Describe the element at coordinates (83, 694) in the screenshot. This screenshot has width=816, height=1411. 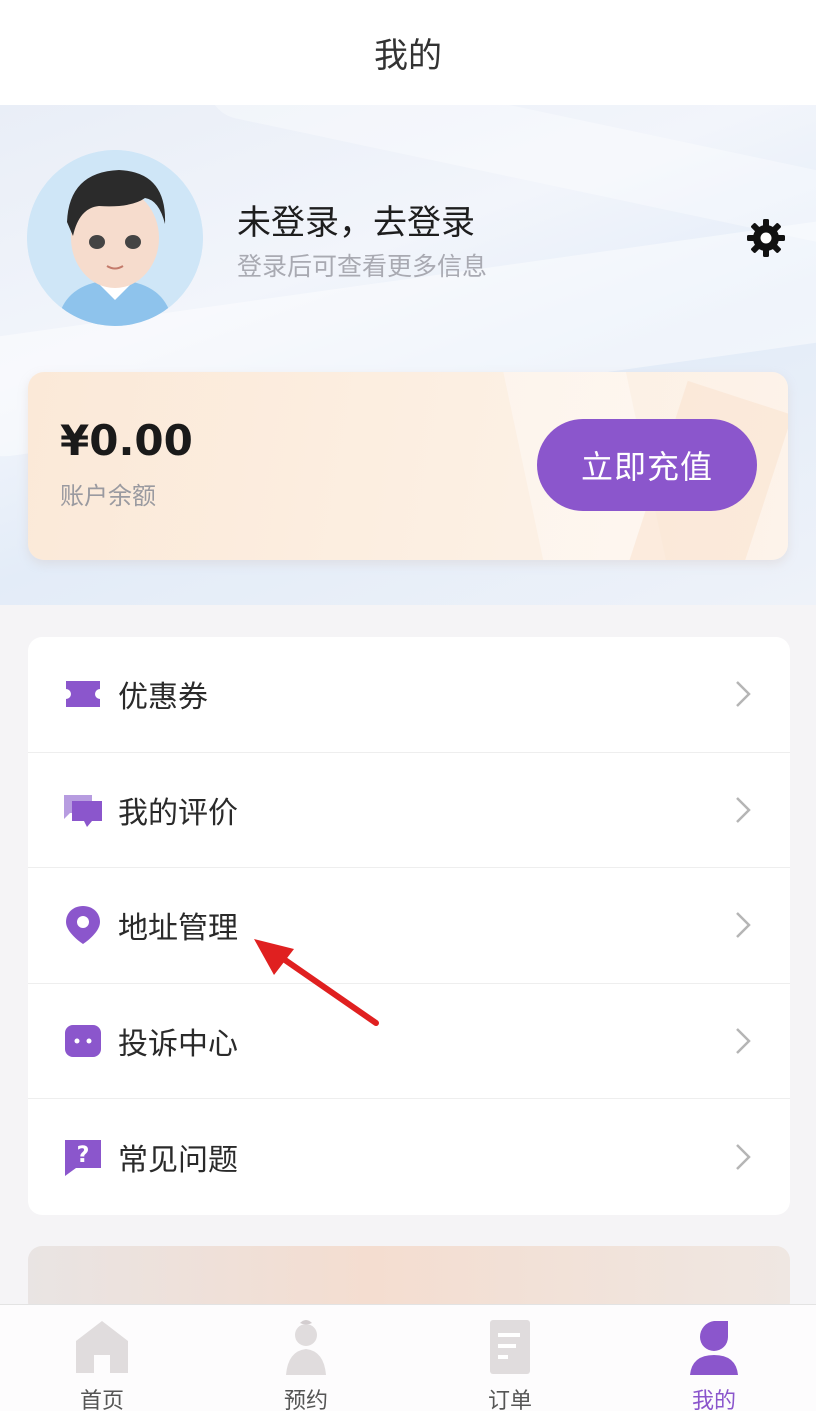
I see `coupon-icon` at that location.